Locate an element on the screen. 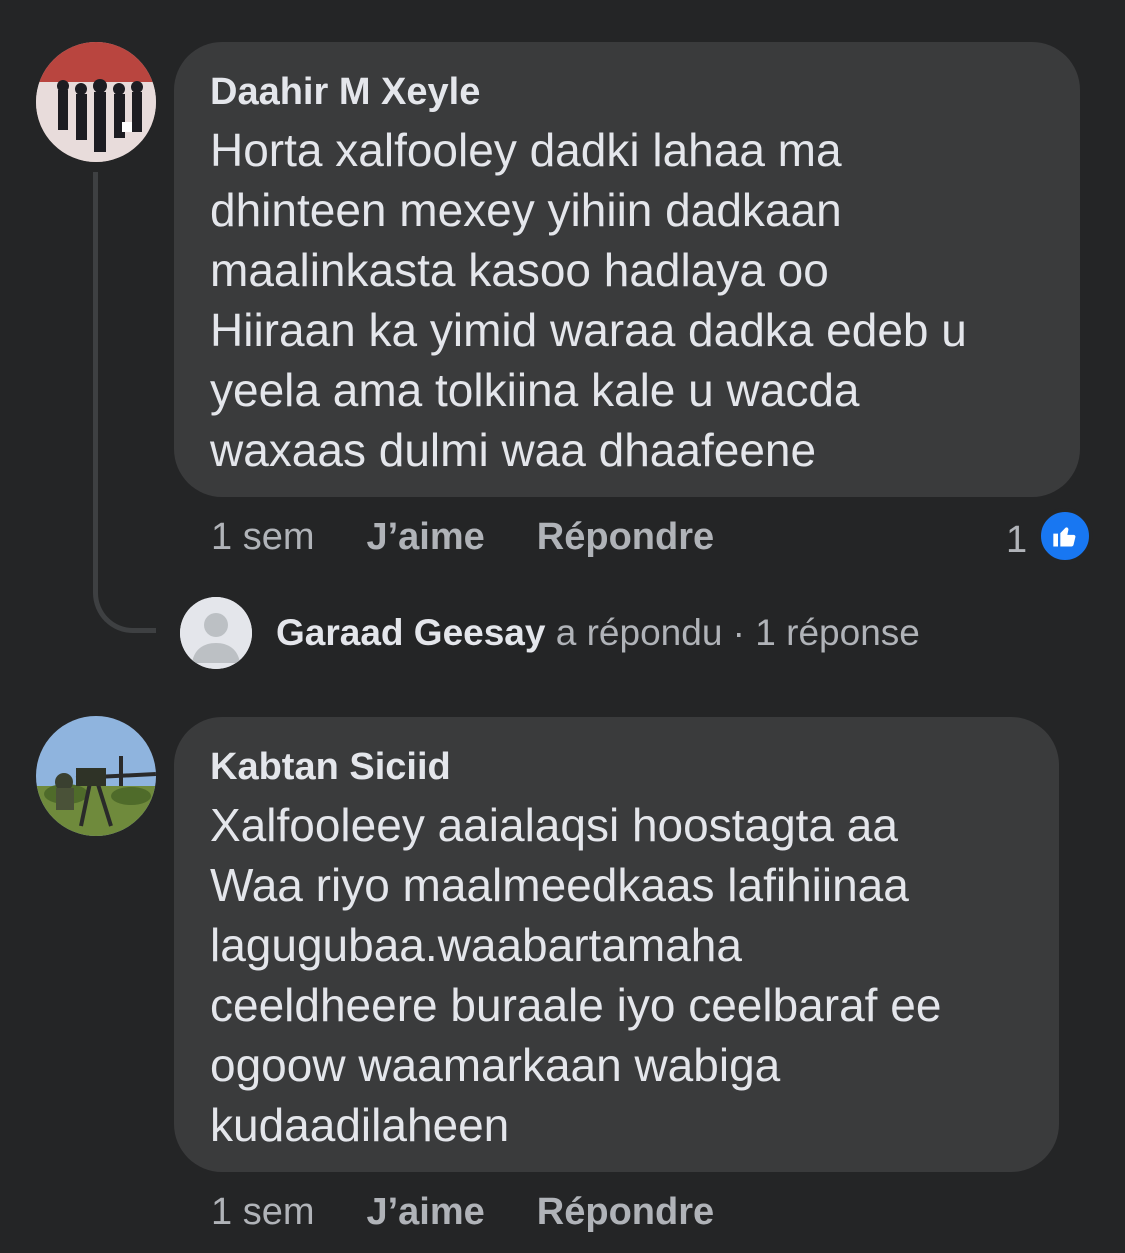 This screenshot has height=1253, width=1125. reaction-count: 1 is located at coordinates (1016, 540).